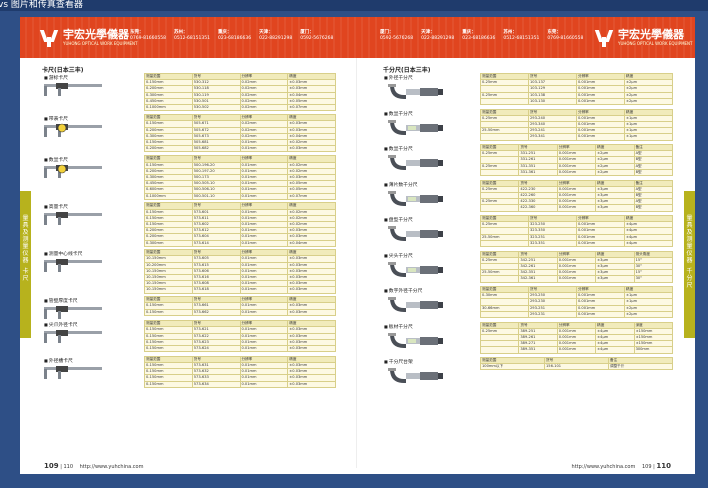 This screenshot has width=708, height=488. Describe the element at coordinates (216, 196) in the screenshot. I see `table-cell: 500-501-10` at that location.